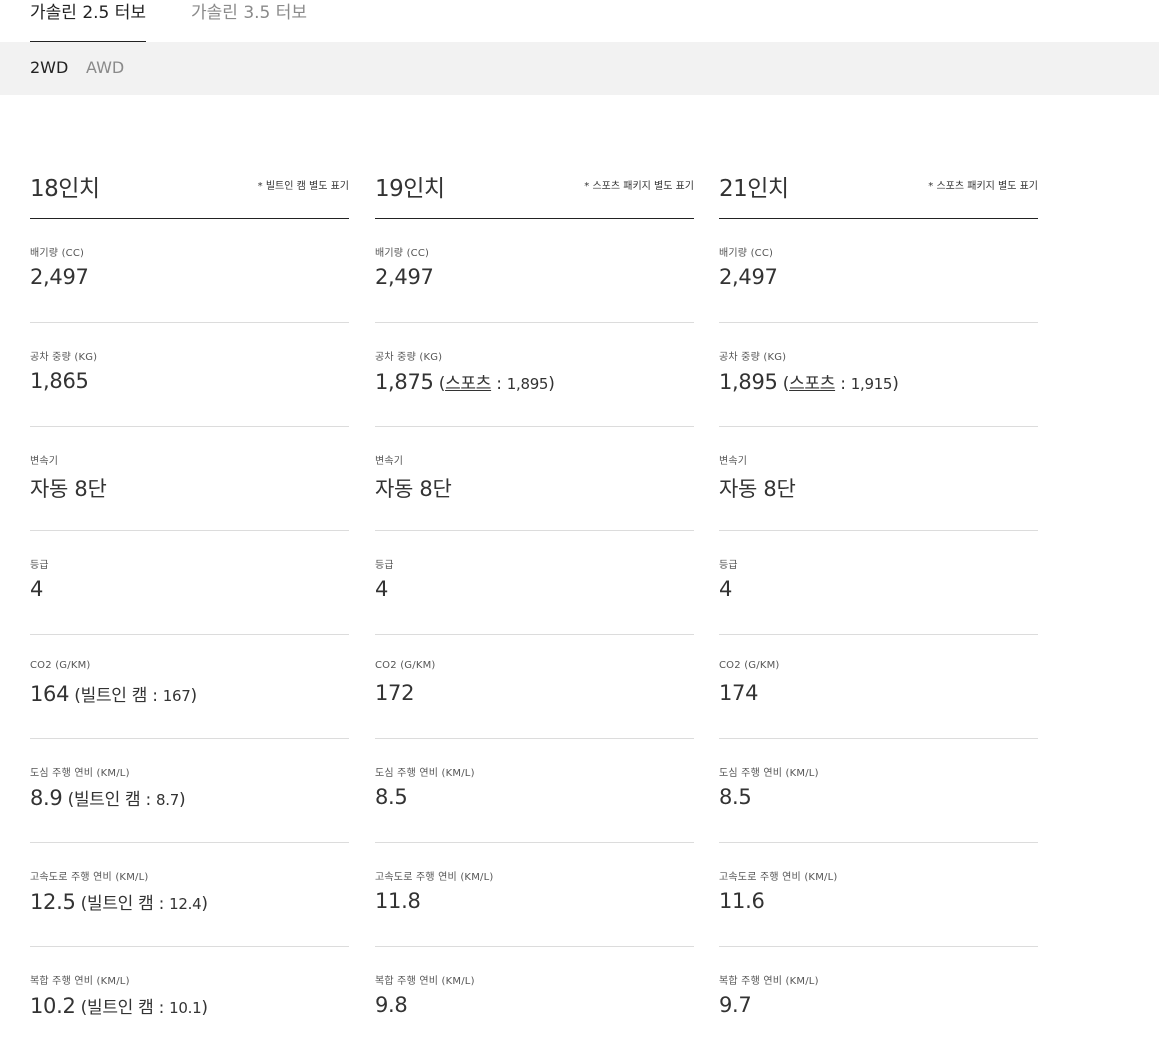 The image size is (1159, 1050). I want to click on wheel-size-title: 18인치, so click(65, 189).